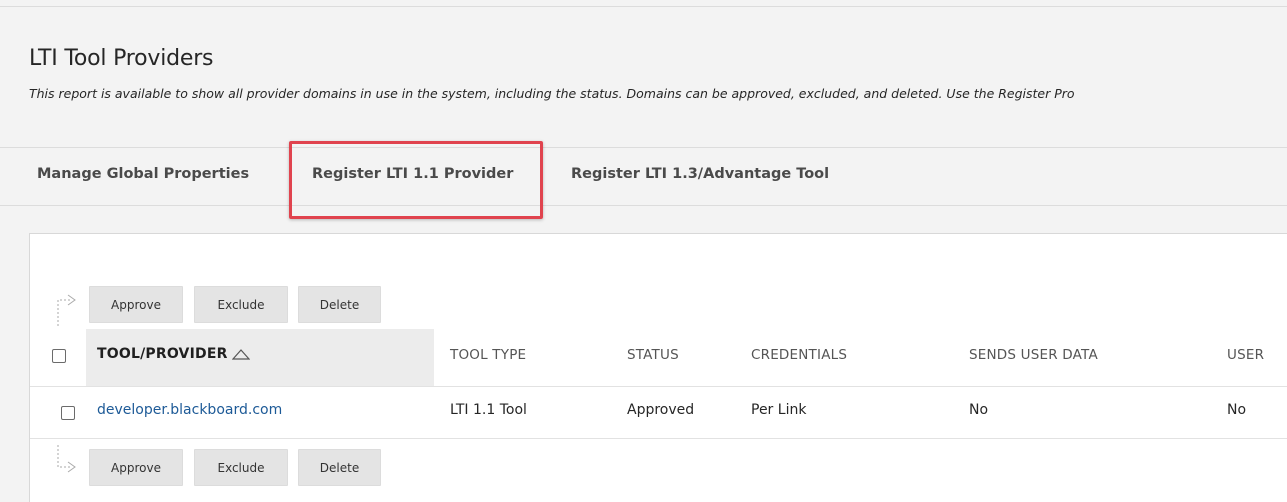  What do you see at coordinates (779, 410) in the screenshot?
I see `cell-credentials: Per Link` at bounding box center [779, 410].